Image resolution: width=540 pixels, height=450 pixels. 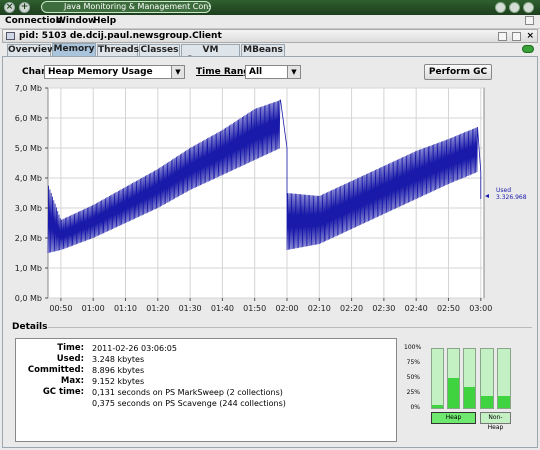 I want to click on detail-value: 2011-02-26 03:06:05, so click(x=134, y=348).